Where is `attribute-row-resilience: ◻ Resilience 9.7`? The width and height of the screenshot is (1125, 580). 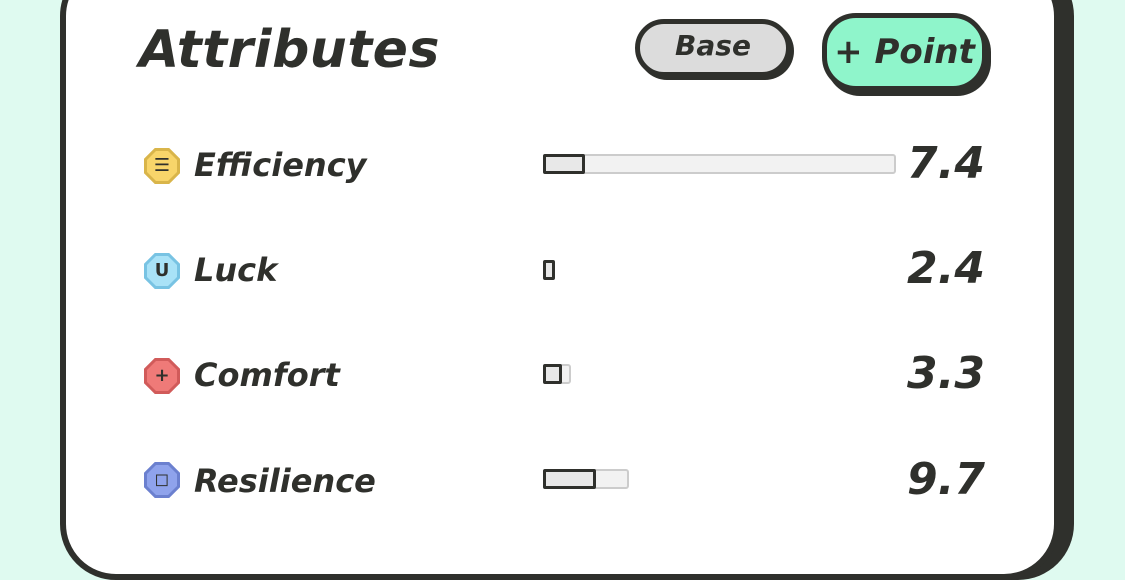
attribute-row-resilience: ◻ Resilience 9.7 is located at coordinates (562, 480).